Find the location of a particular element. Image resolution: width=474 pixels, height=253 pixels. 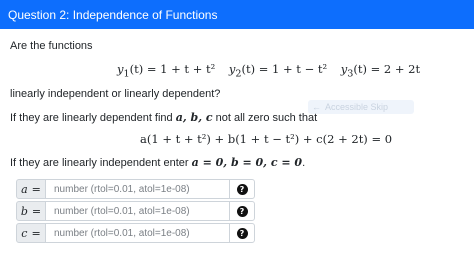

answer-row-c: c= ? is located at coordinates (135, 233).